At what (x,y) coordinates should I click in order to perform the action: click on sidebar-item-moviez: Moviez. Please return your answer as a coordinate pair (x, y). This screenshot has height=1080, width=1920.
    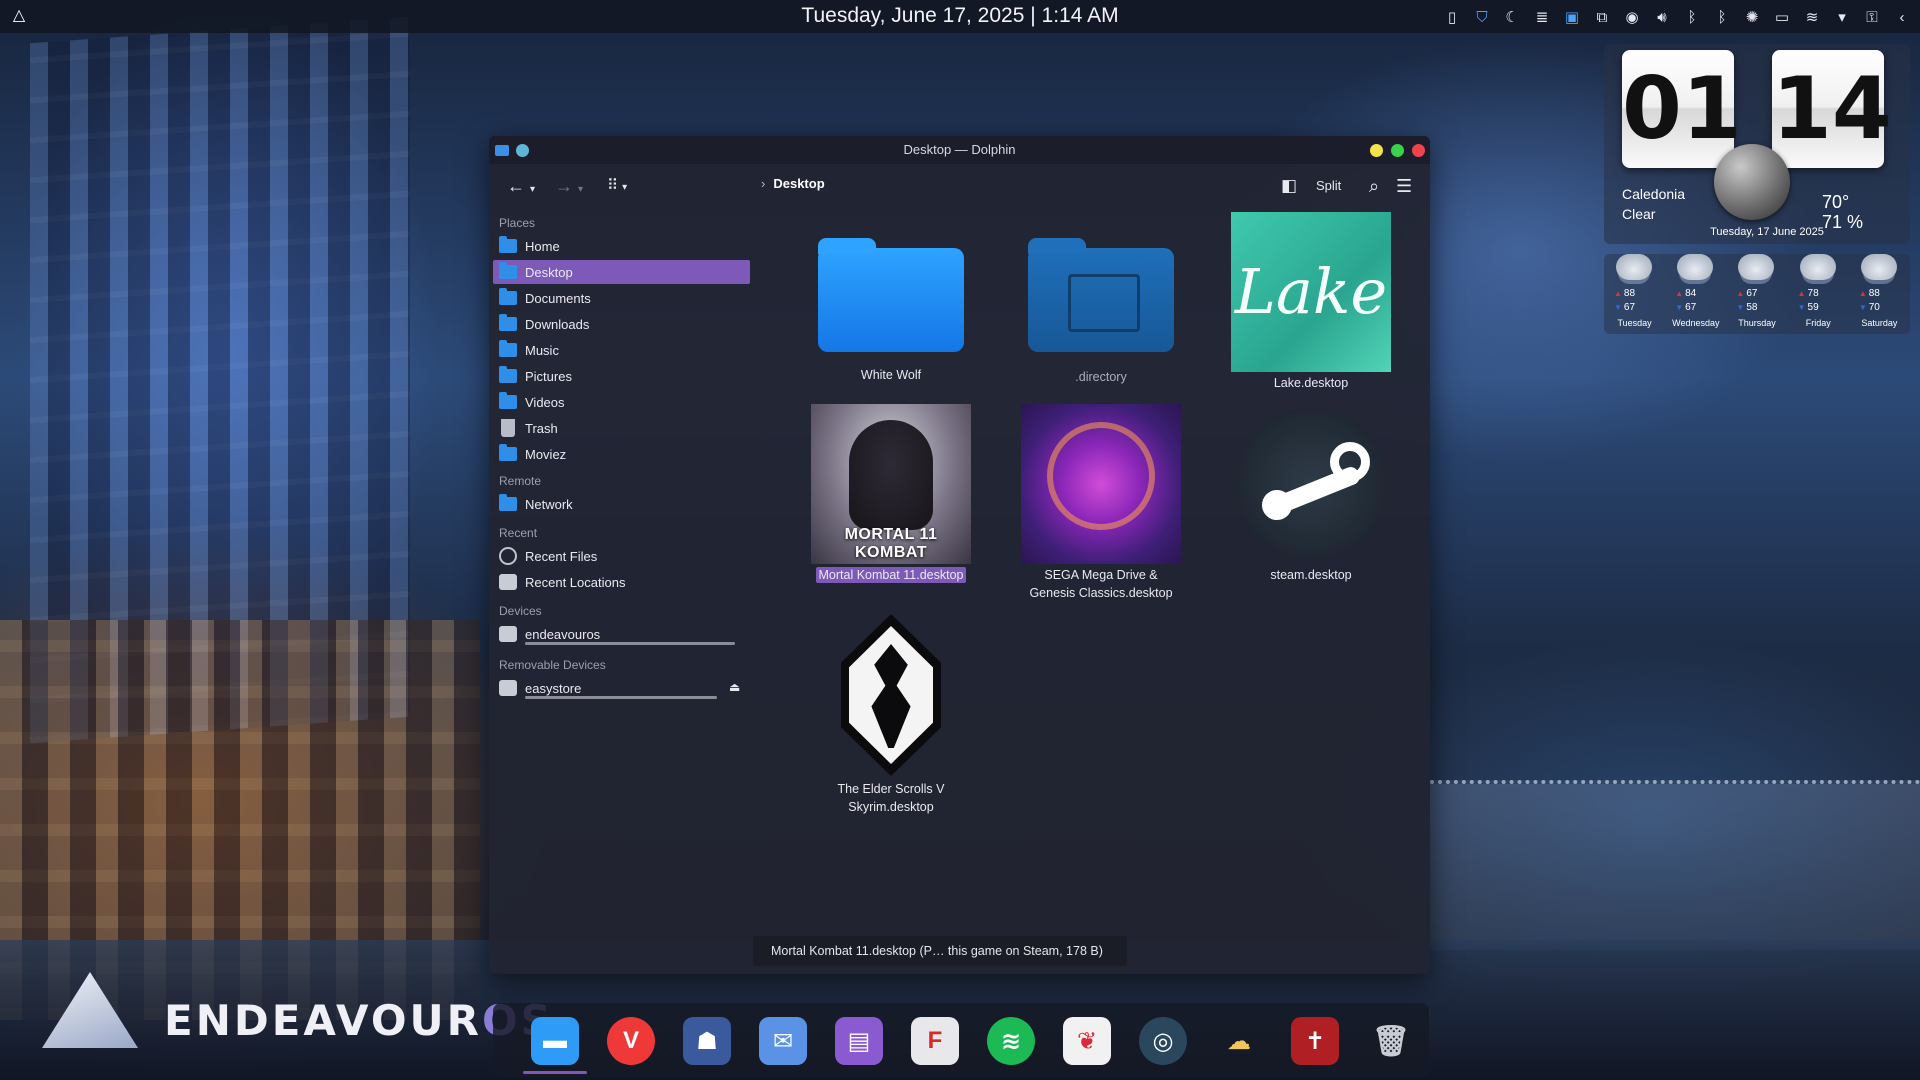
    Looking at the image, I should click on (621, 454).